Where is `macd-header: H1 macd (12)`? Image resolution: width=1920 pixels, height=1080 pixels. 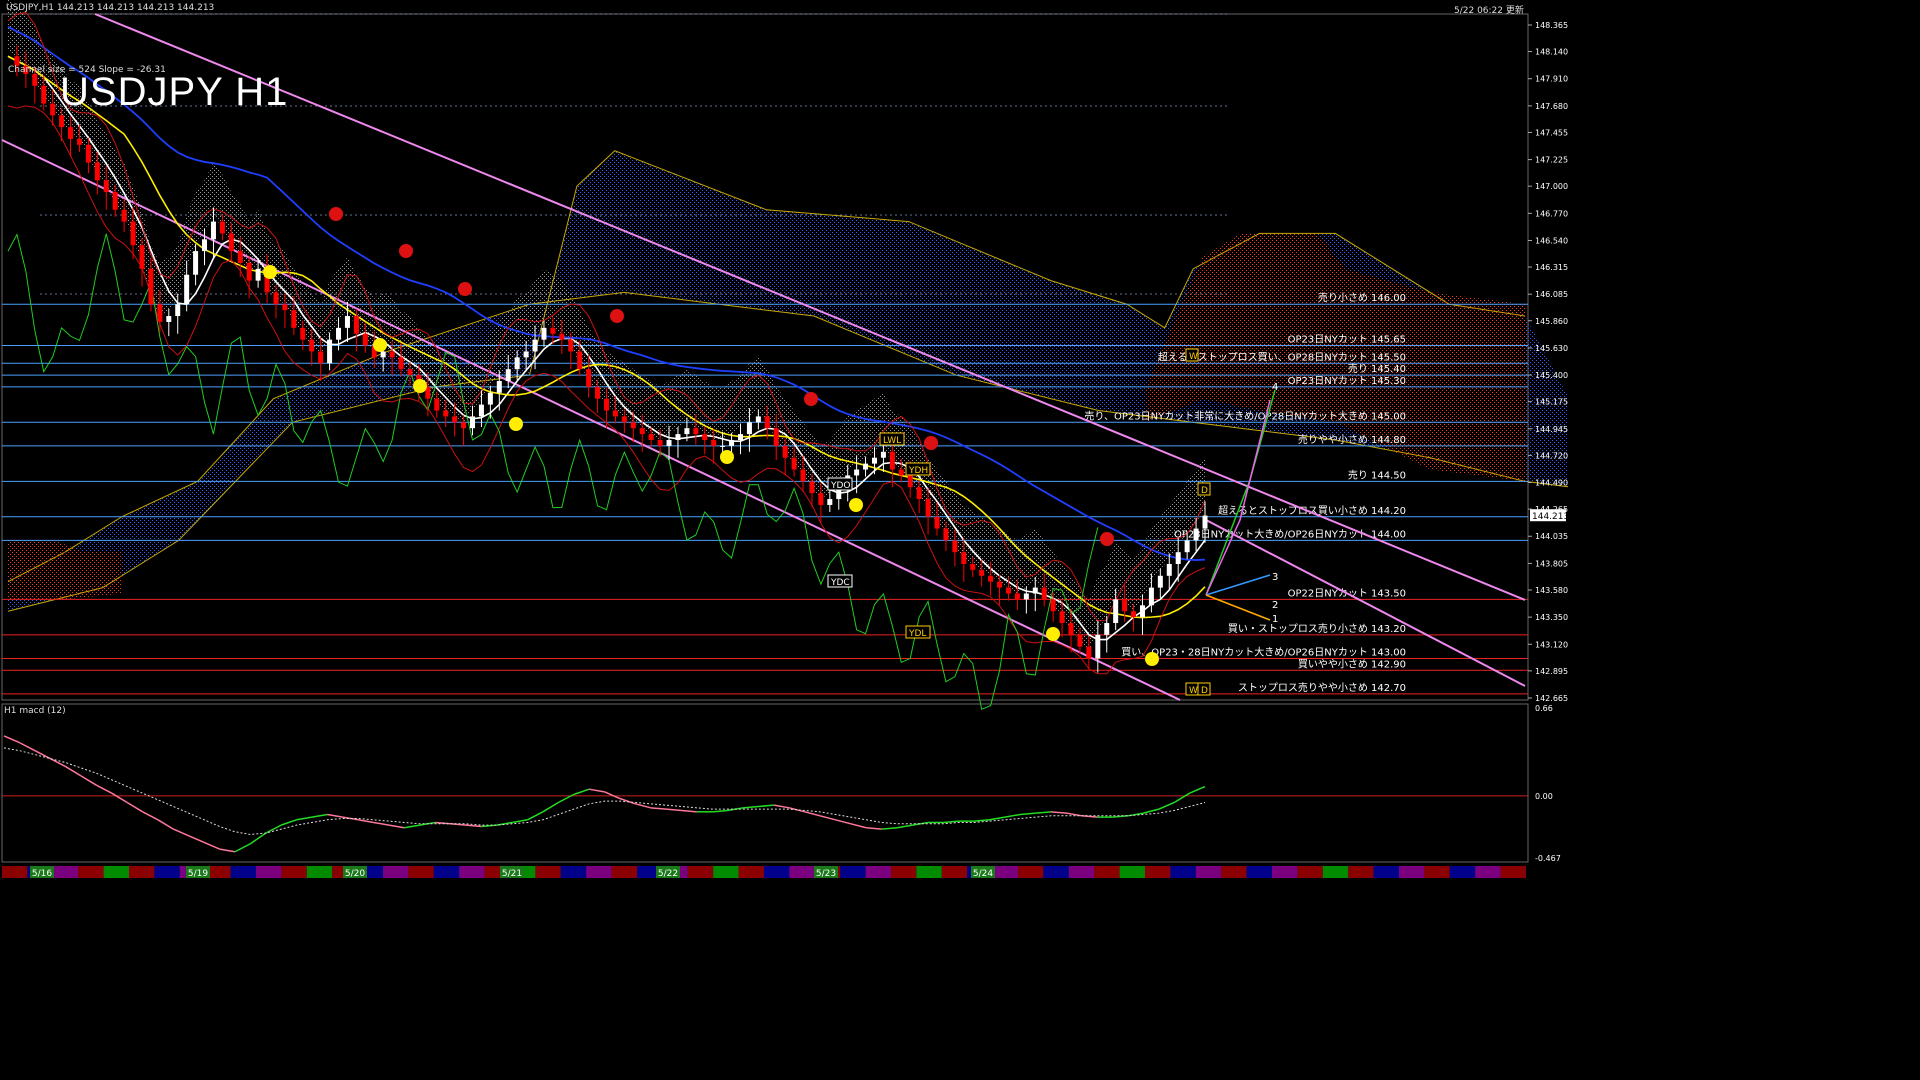
macd-header: H1 macd (12) is located at coordinates (35, 711).